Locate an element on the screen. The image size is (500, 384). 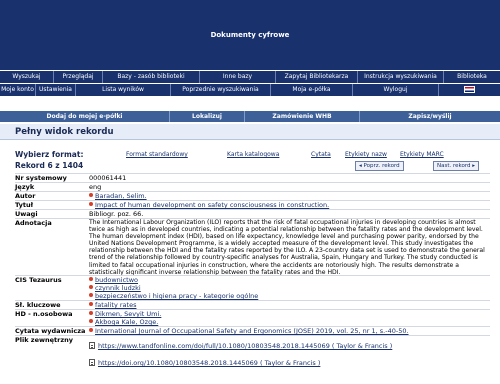
field-label: Plik zewnętrzny is located at coordinates (44, 340).